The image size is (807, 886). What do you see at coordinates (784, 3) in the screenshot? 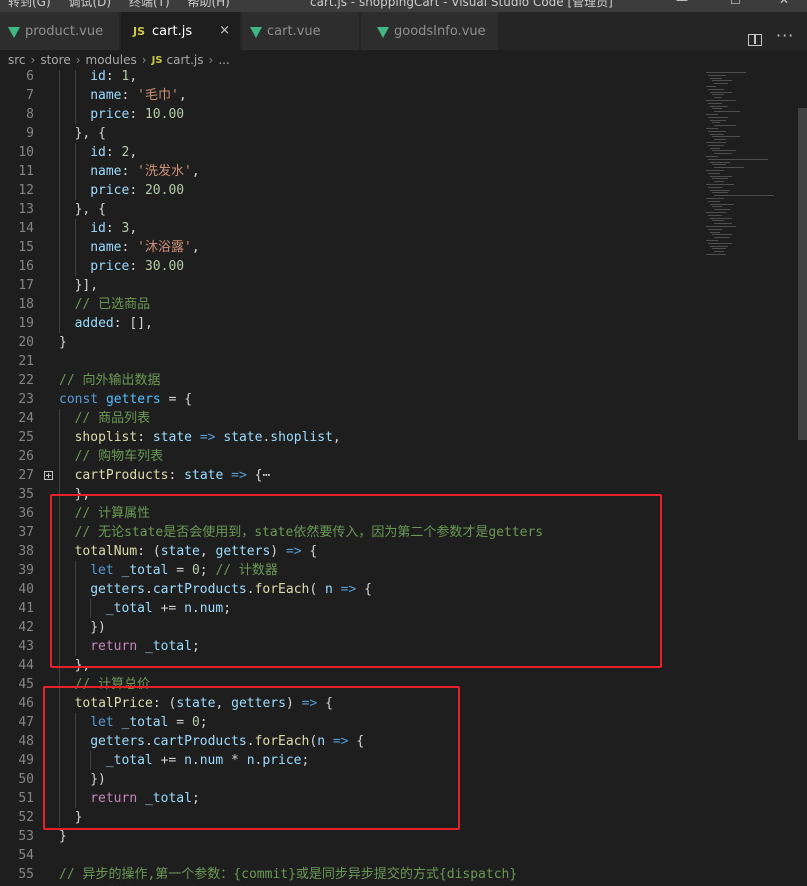
I see `close-window-button: ✕` at bounding box center [784, 3].